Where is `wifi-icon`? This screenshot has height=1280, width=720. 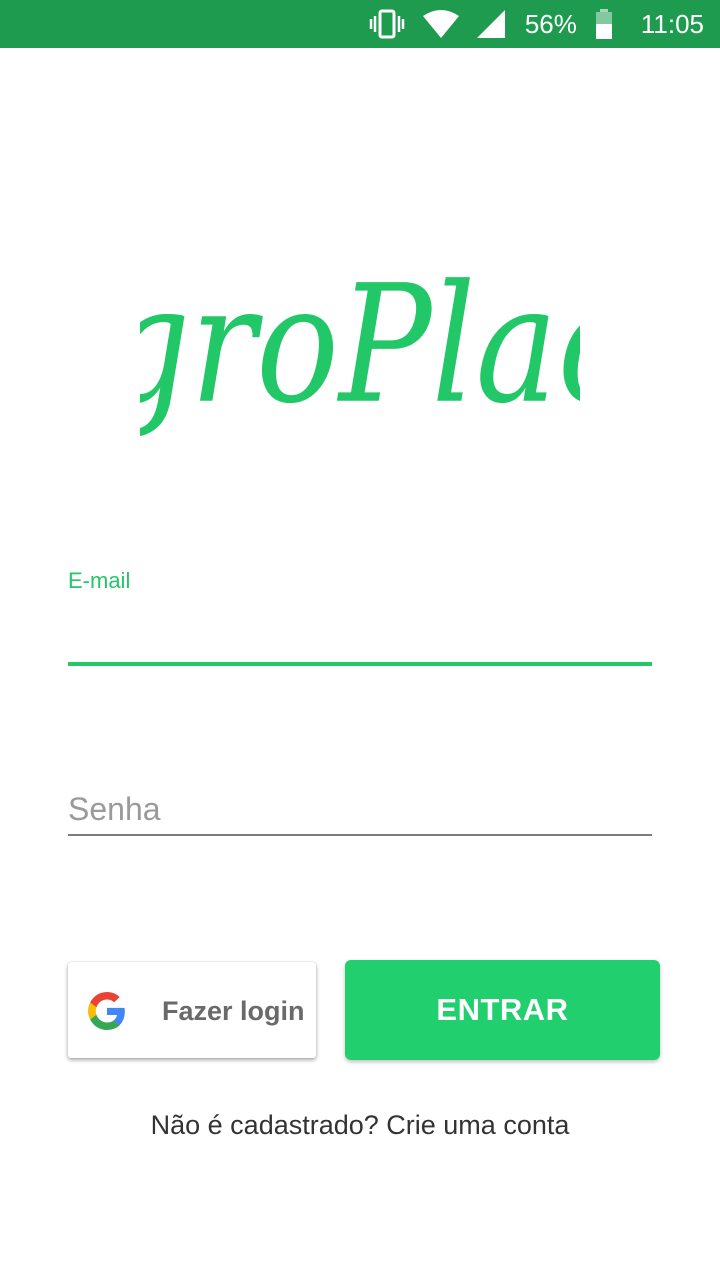 wifi-icon is located at coordinates (440, 24).